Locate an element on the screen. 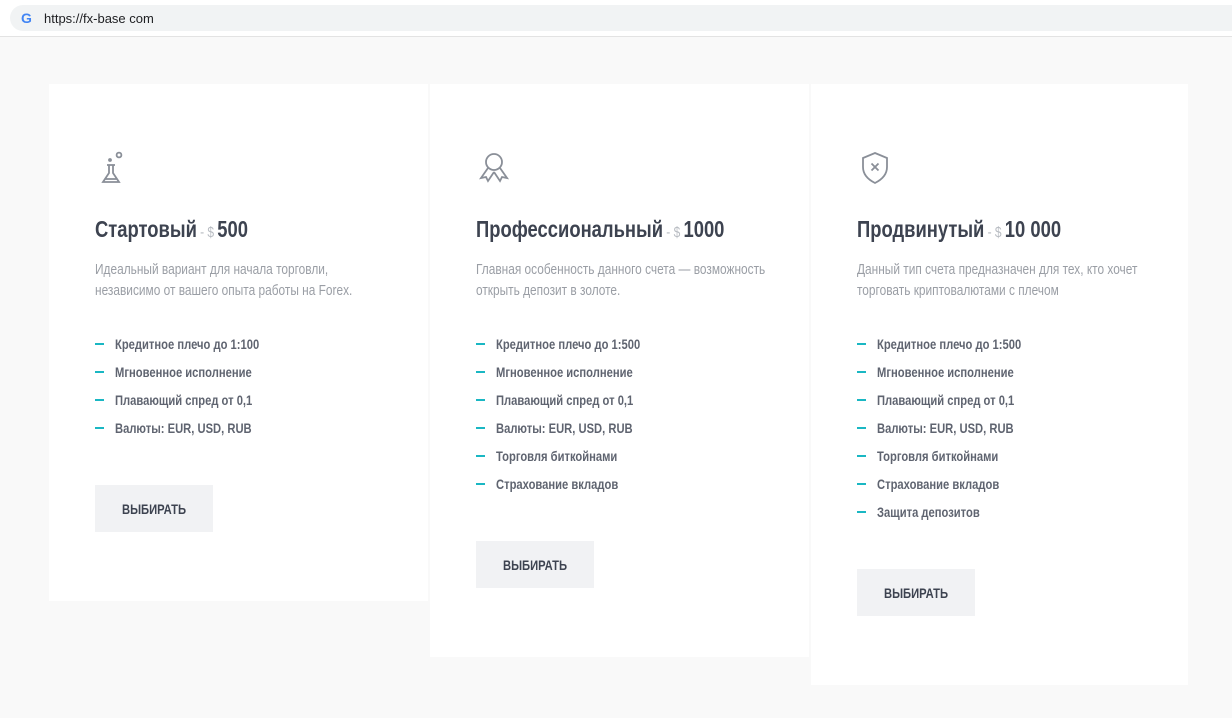 Image resolution: width=1232 pixels, height=718 pixels. plan-price: 500 is located at coordinates (232, 229).